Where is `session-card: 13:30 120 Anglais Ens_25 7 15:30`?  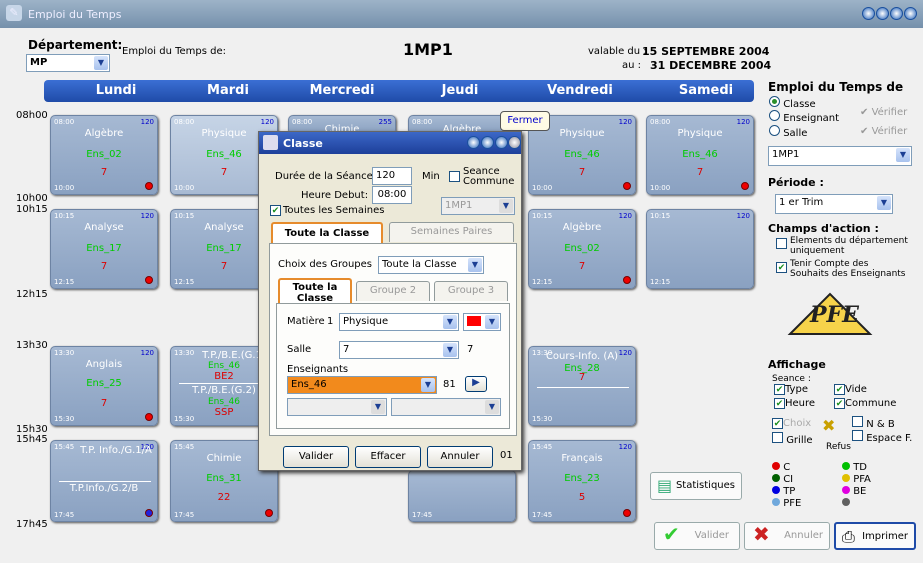
session-card: 13:30 120 Anglais Ens_25 7 15:30 is located at coordinates (104, 386).